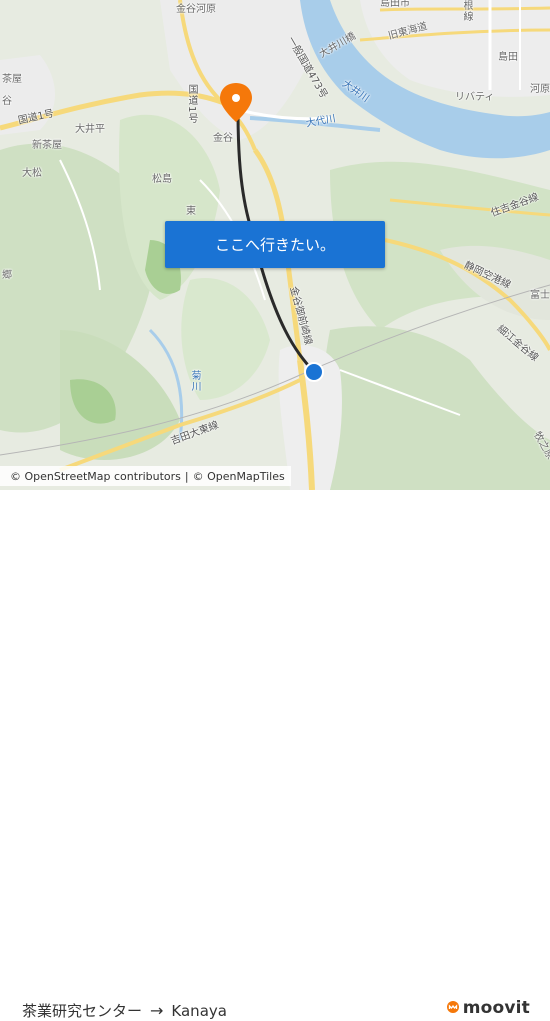  I want to click on destination-name: Kanaya, so click(199, 1010).